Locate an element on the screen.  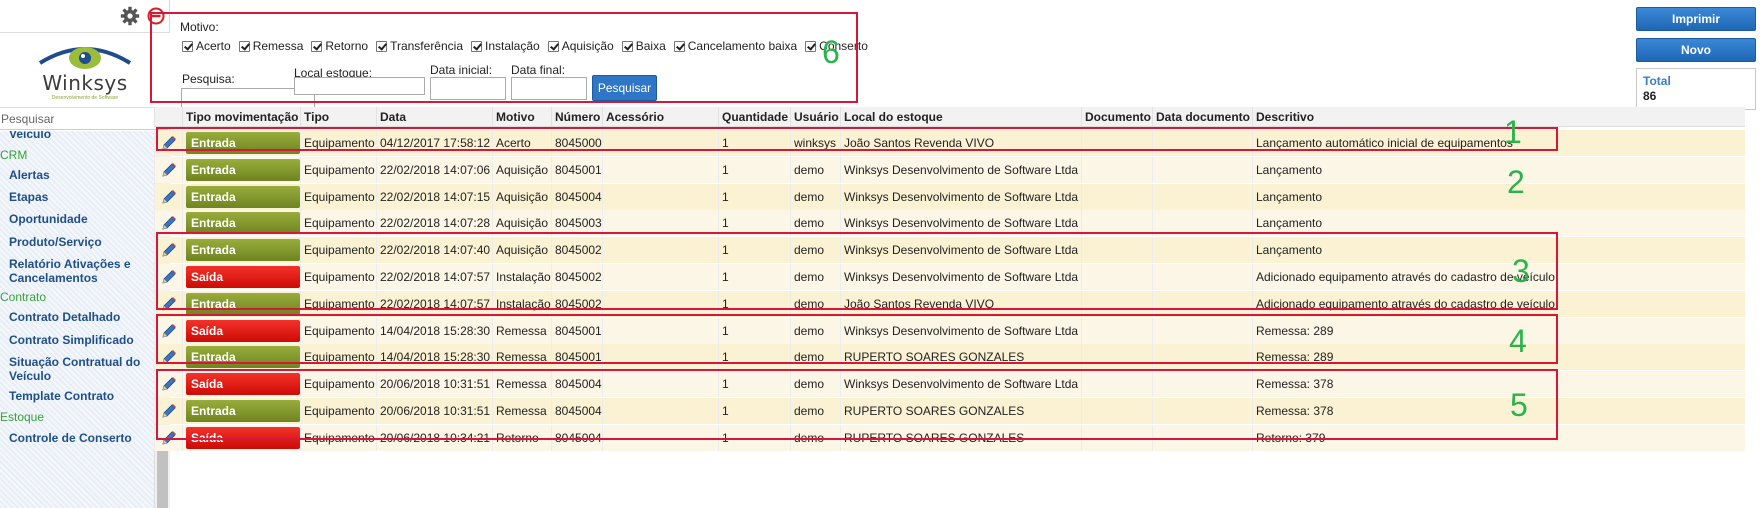
logo-subtitle: Desenvolvimento de Software is located at coordinates (85, 98).